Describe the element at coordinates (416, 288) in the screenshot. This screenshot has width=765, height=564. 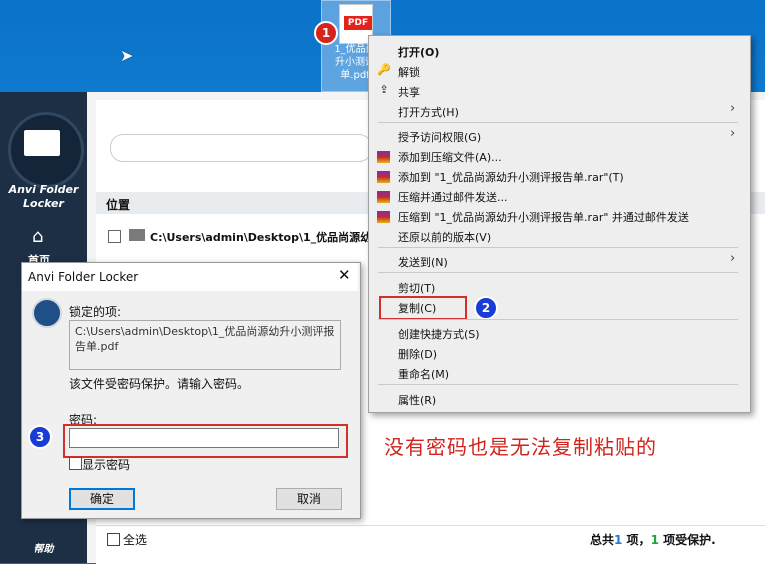
I see `menu-item-cut: 剪切(T)` at that location.